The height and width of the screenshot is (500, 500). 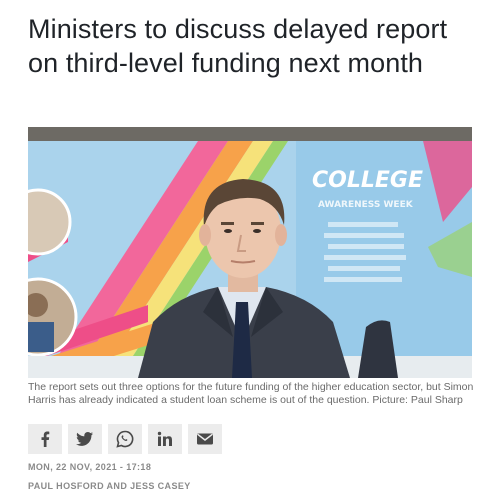 I want to click on email-icon, so click(x=205, y=439).